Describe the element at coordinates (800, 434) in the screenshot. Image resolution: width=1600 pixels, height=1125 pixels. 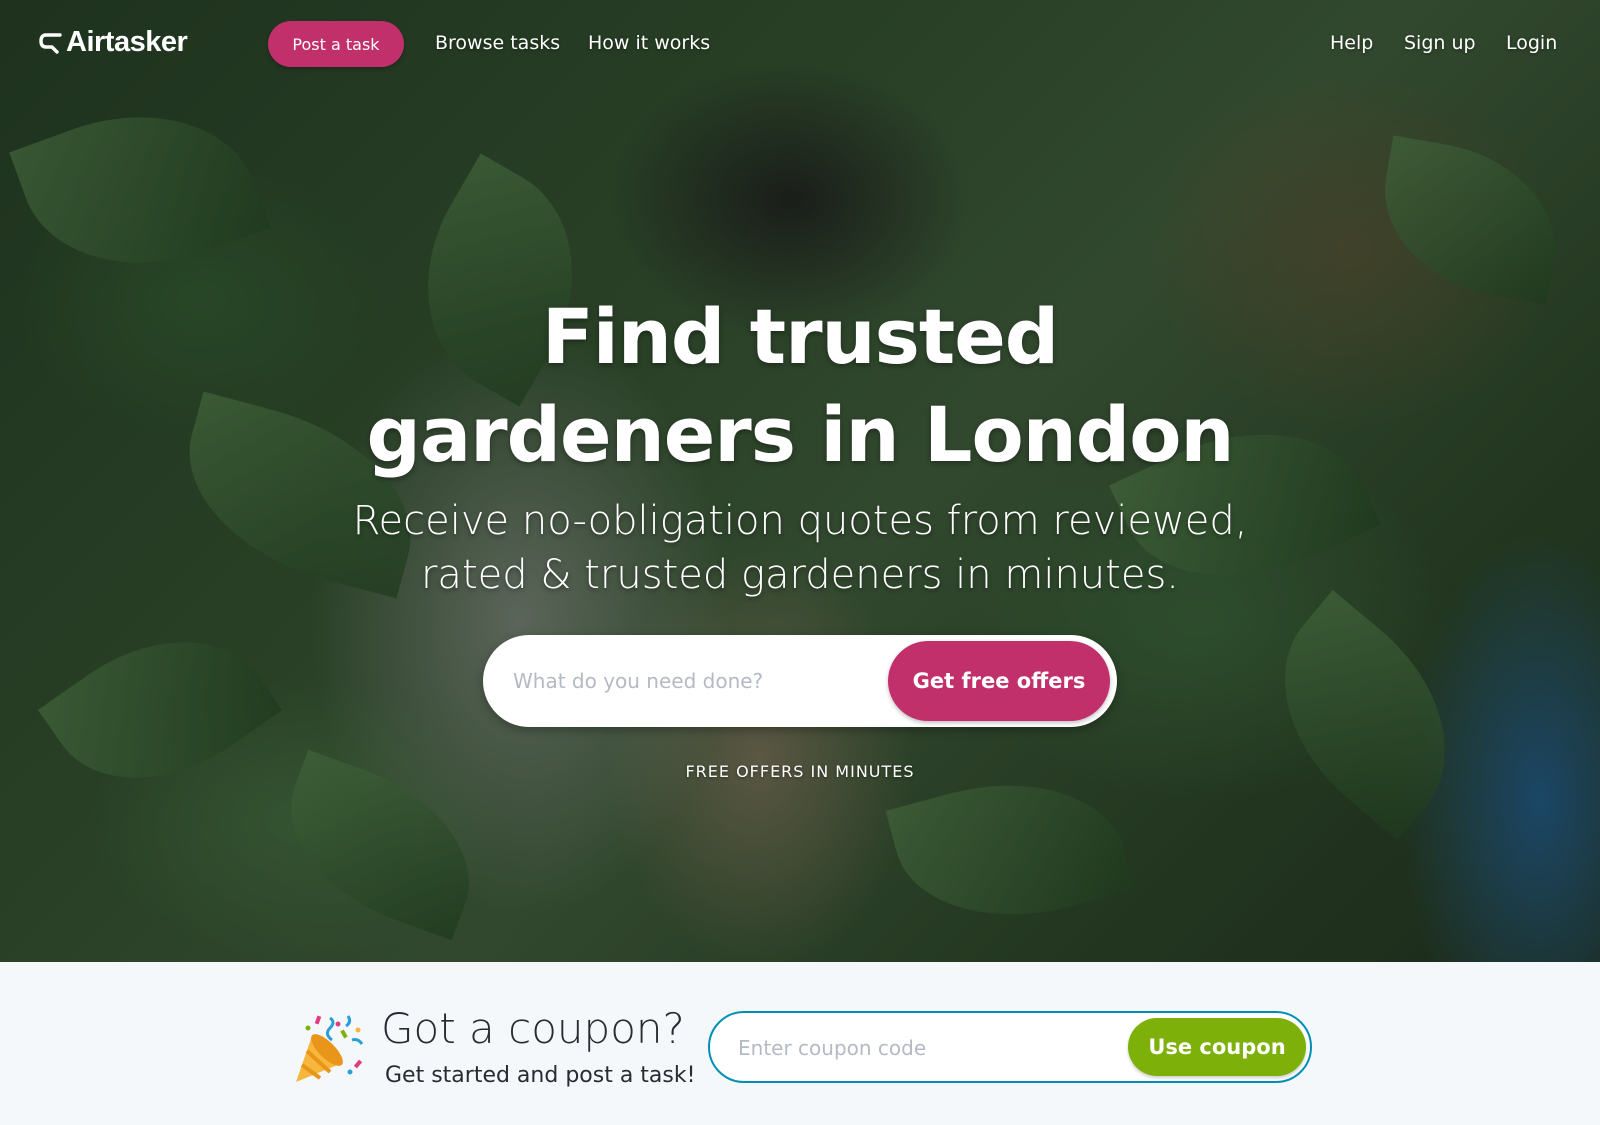
I see `hero-title-line-2: gardeners in London` at that location.